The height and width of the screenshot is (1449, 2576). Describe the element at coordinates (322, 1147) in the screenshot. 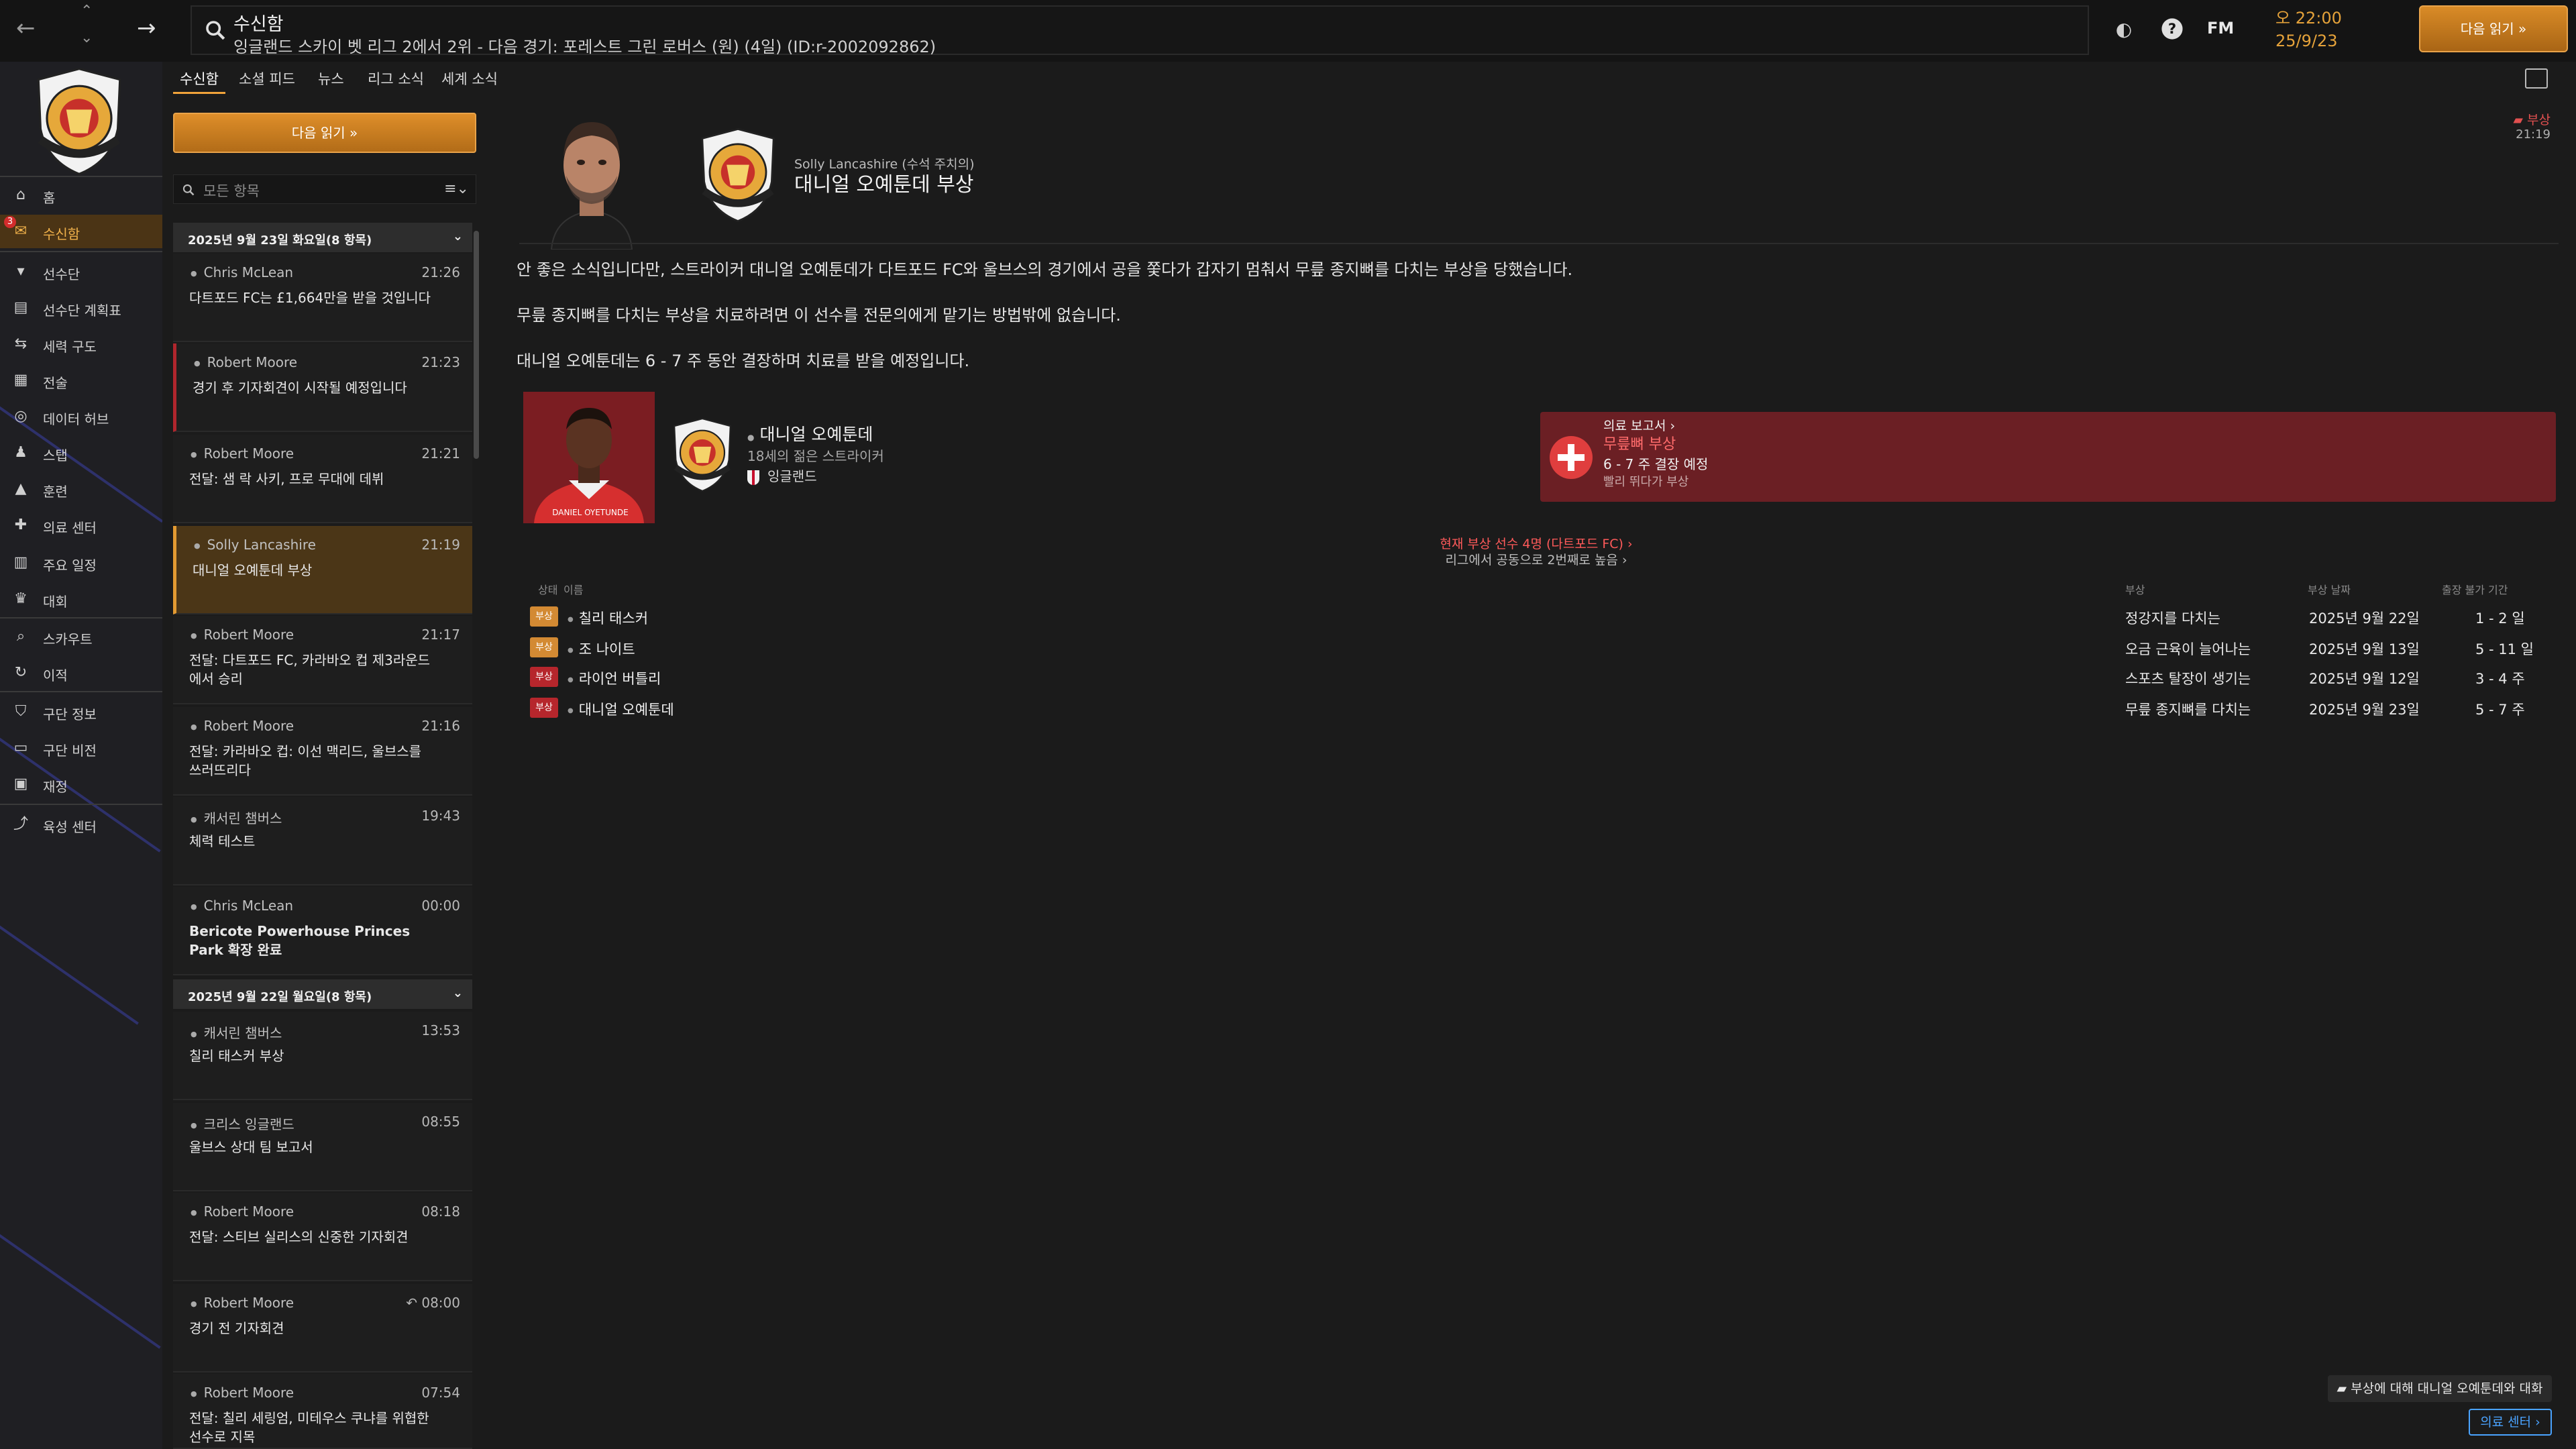

I see `inbox-message: 크리스 잉글랜드 08:55 울브스 상대 팀 보고서` at that location.